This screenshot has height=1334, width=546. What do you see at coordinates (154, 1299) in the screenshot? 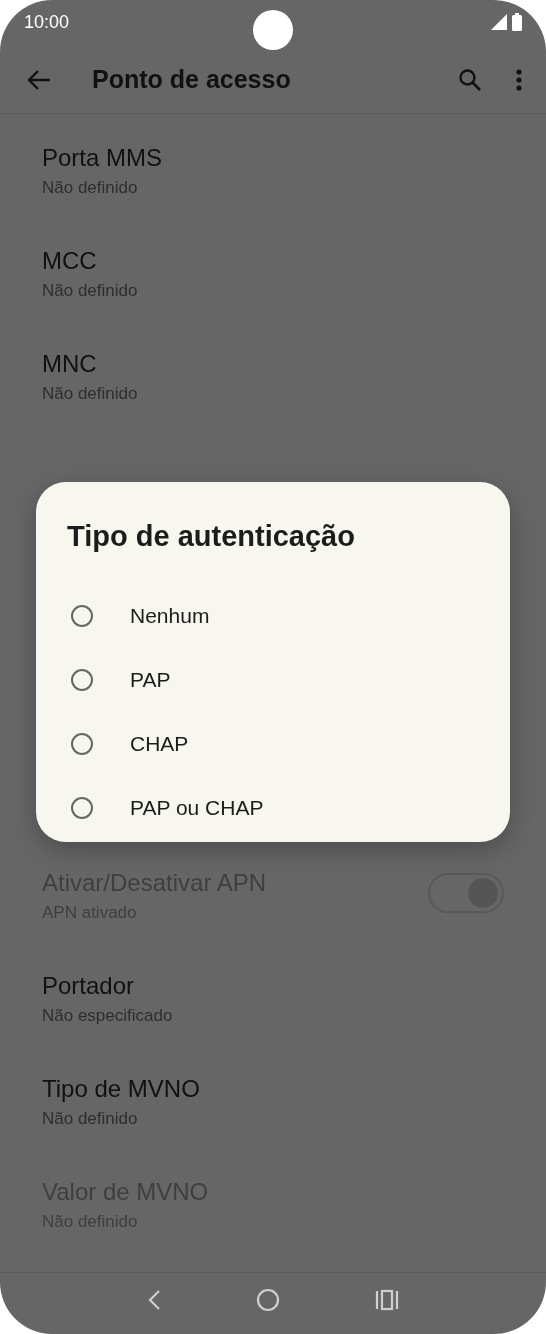
I see `back-icon` at bounding box center [154, 1299].